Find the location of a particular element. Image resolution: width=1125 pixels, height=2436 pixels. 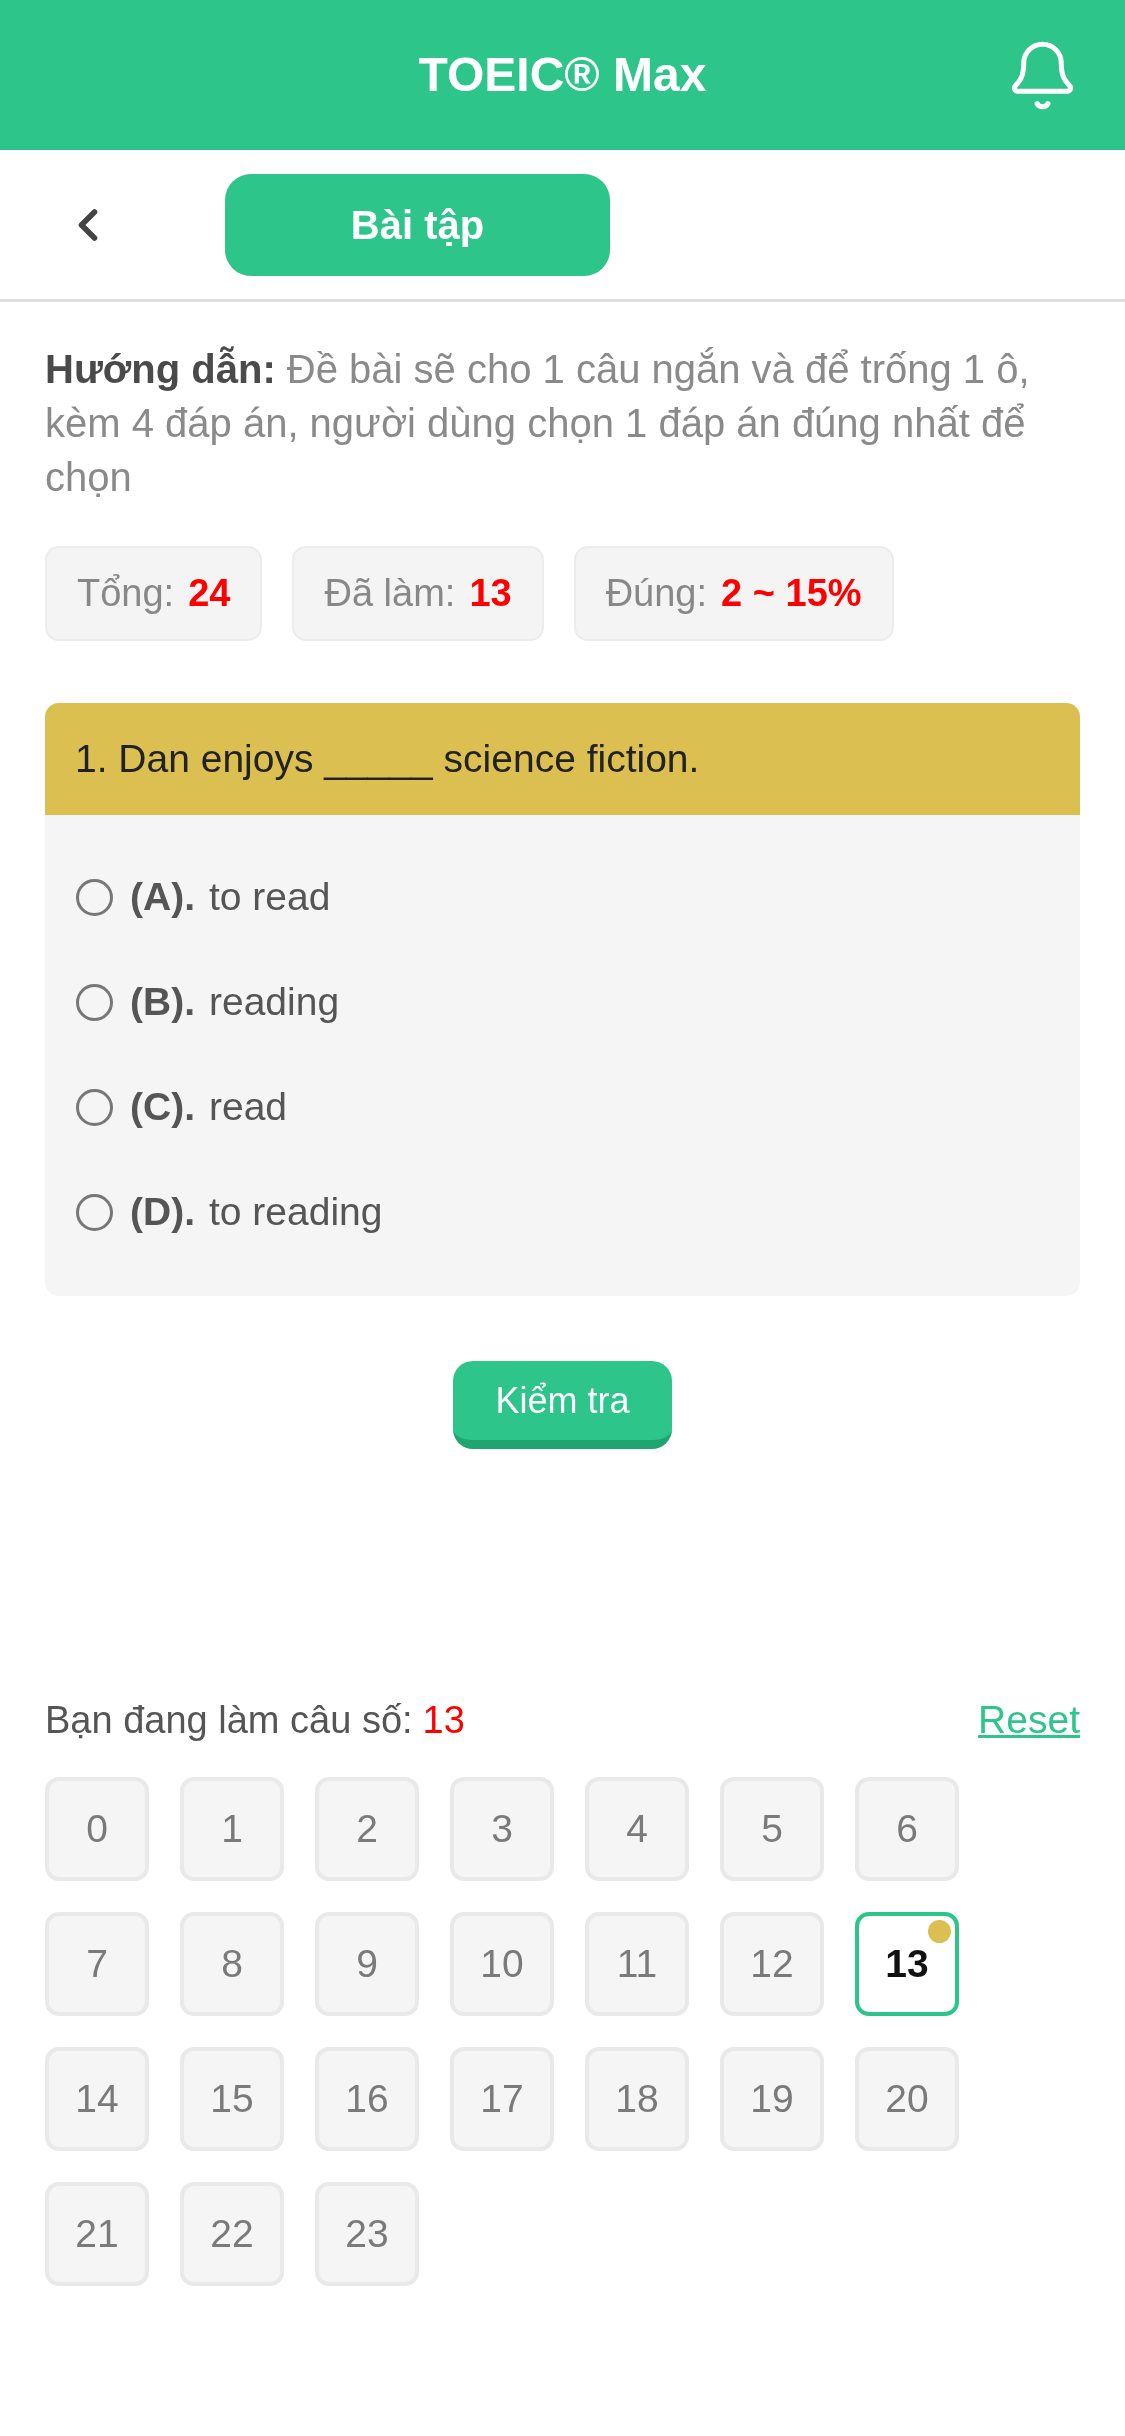

app-title: TOEIC® Max is located at coordinates (562, 75).